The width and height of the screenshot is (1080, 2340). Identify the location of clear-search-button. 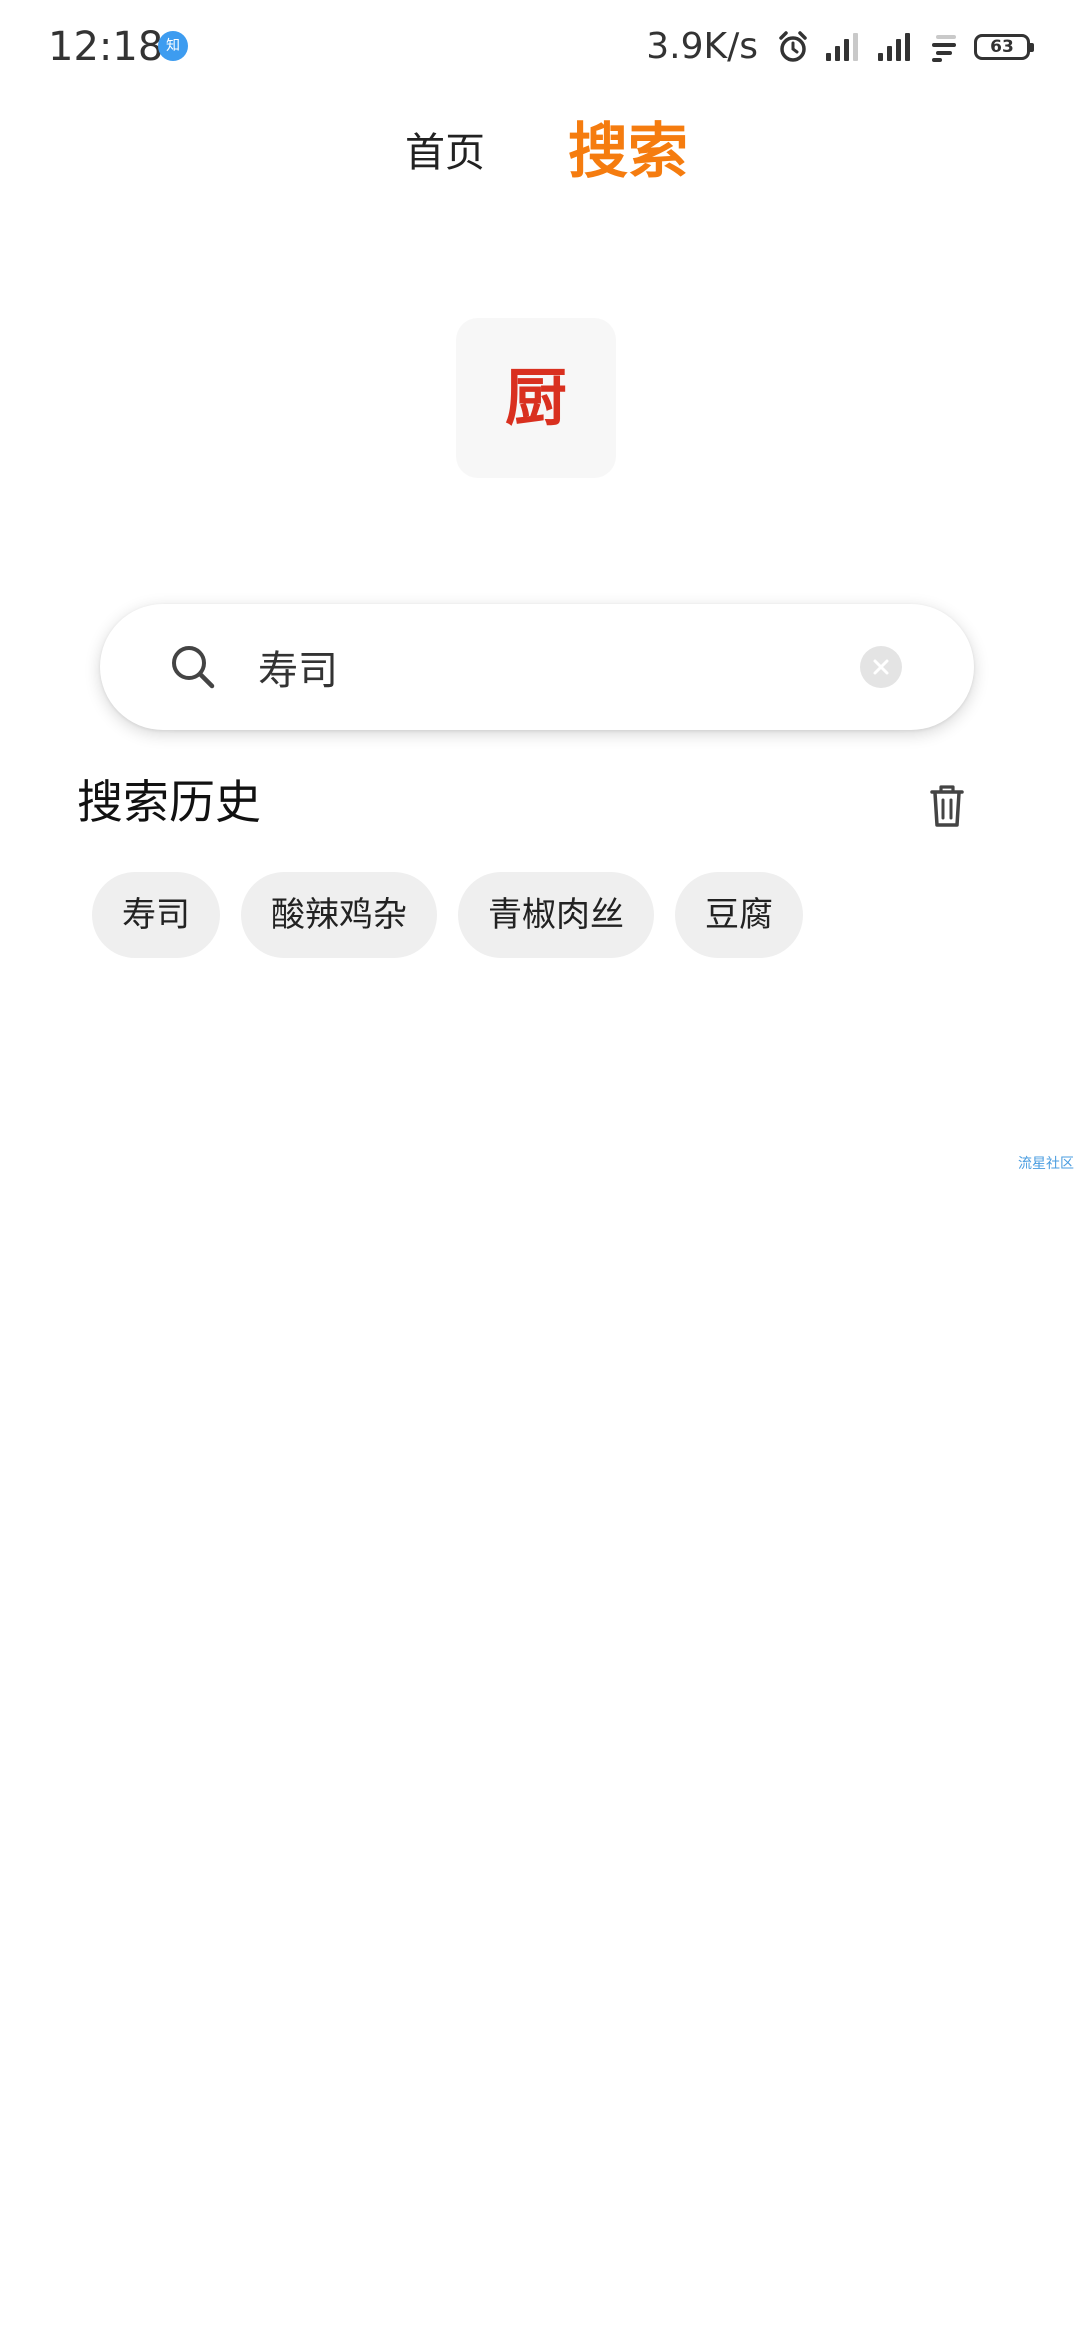
(881, 667).